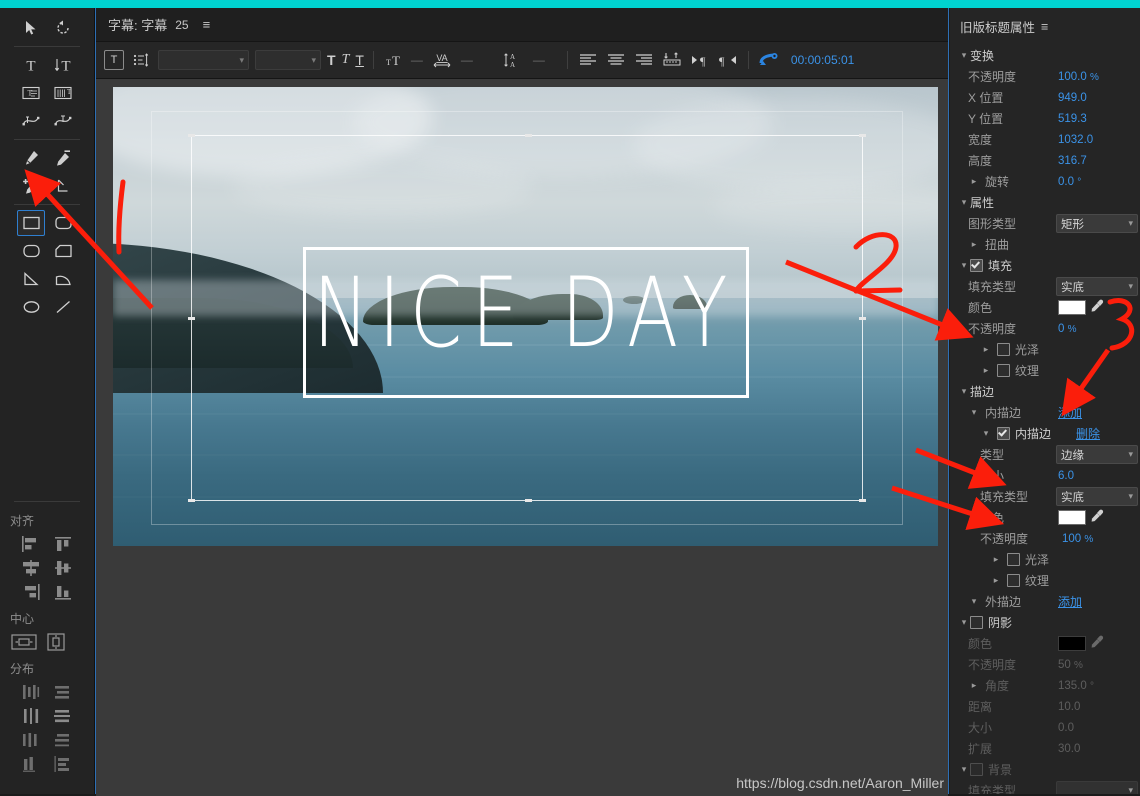  Describe the element at coordinates (514, 60) in the screenshot. I see `leading-icon: AA` at that location.